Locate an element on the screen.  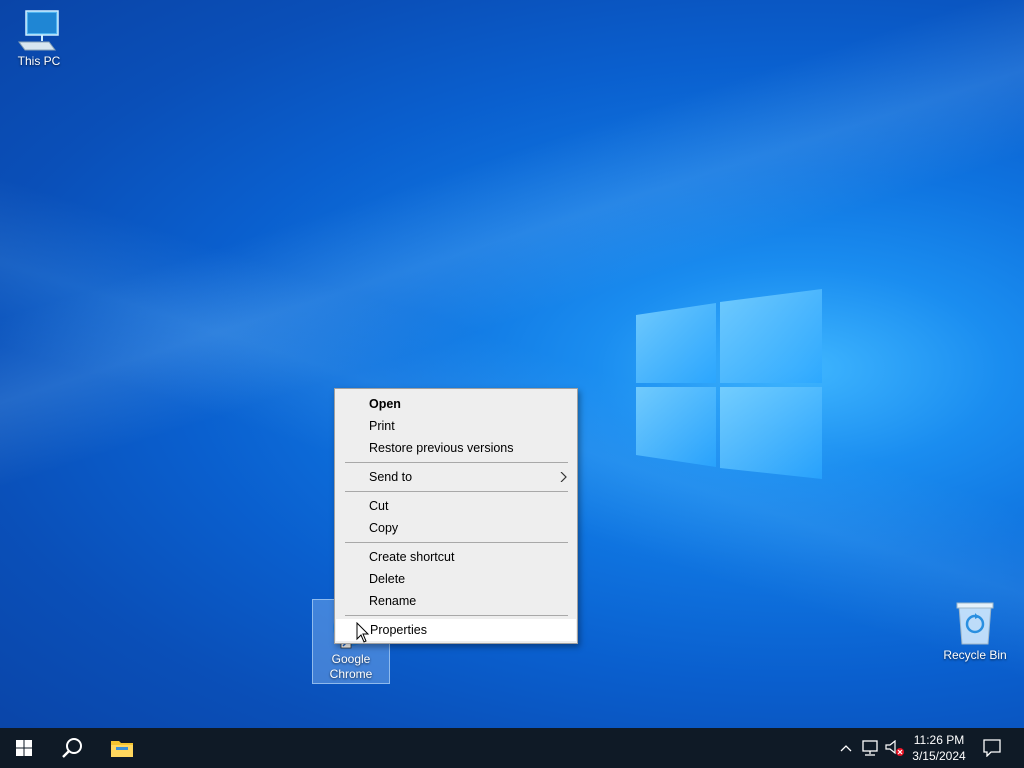
recycle-bin-icon is located at coordinates (975, 623).